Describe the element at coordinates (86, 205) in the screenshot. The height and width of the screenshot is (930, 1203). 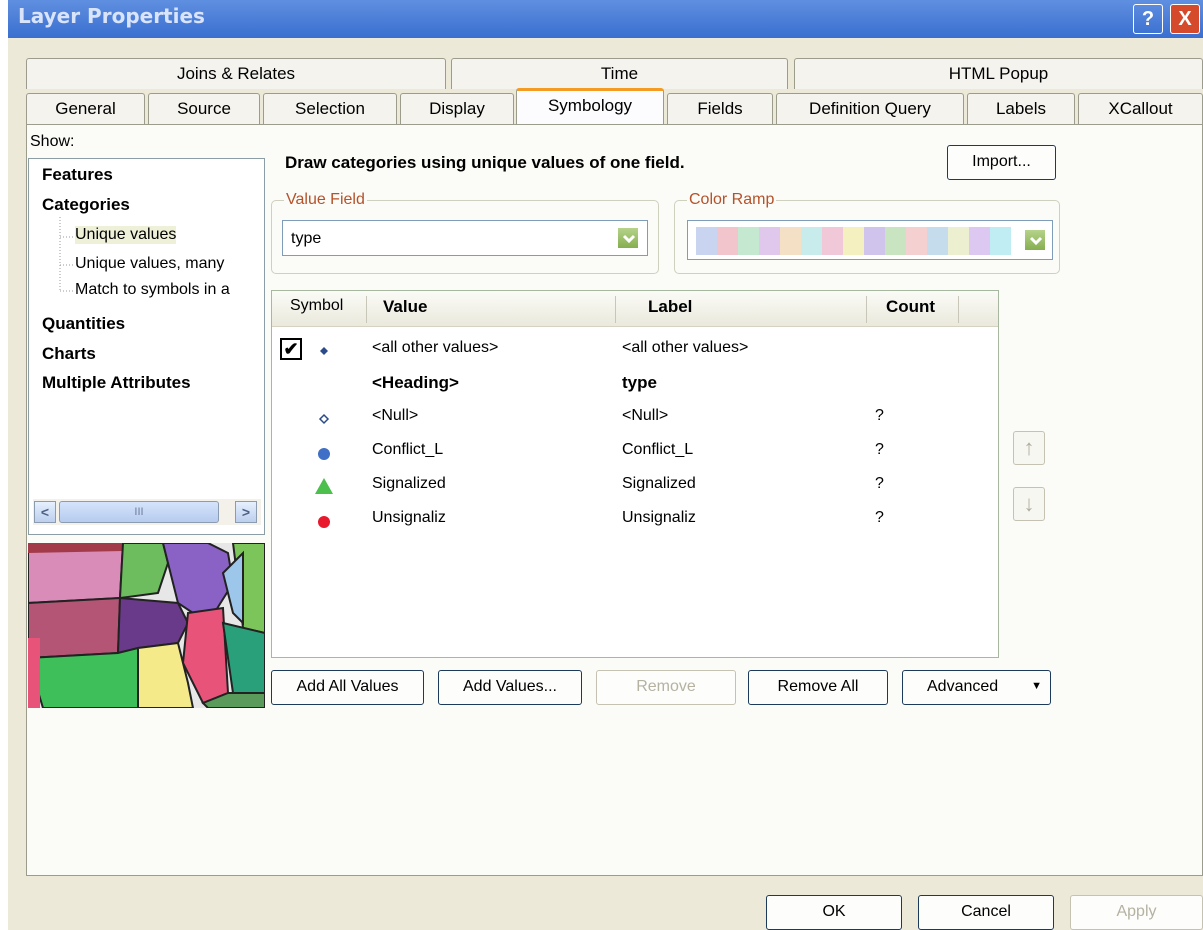
I see `tree-item-categories: Categories` at that location.